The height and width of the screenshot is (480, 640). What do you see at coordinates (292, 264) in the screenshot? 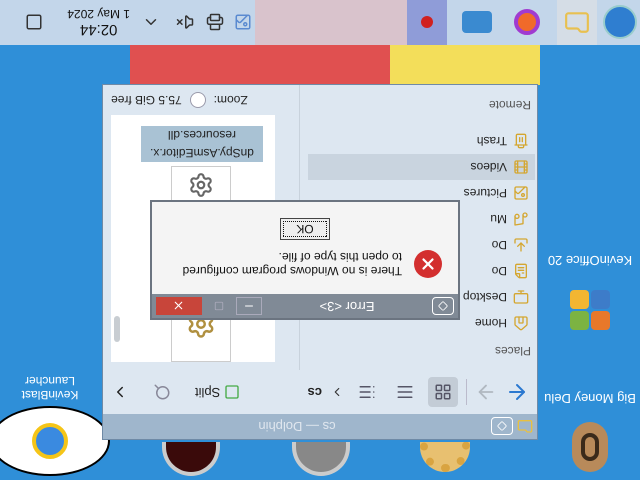
I see `error-message: There is no Windows program configured to open this type of file.` at bounding box center [292, 264].